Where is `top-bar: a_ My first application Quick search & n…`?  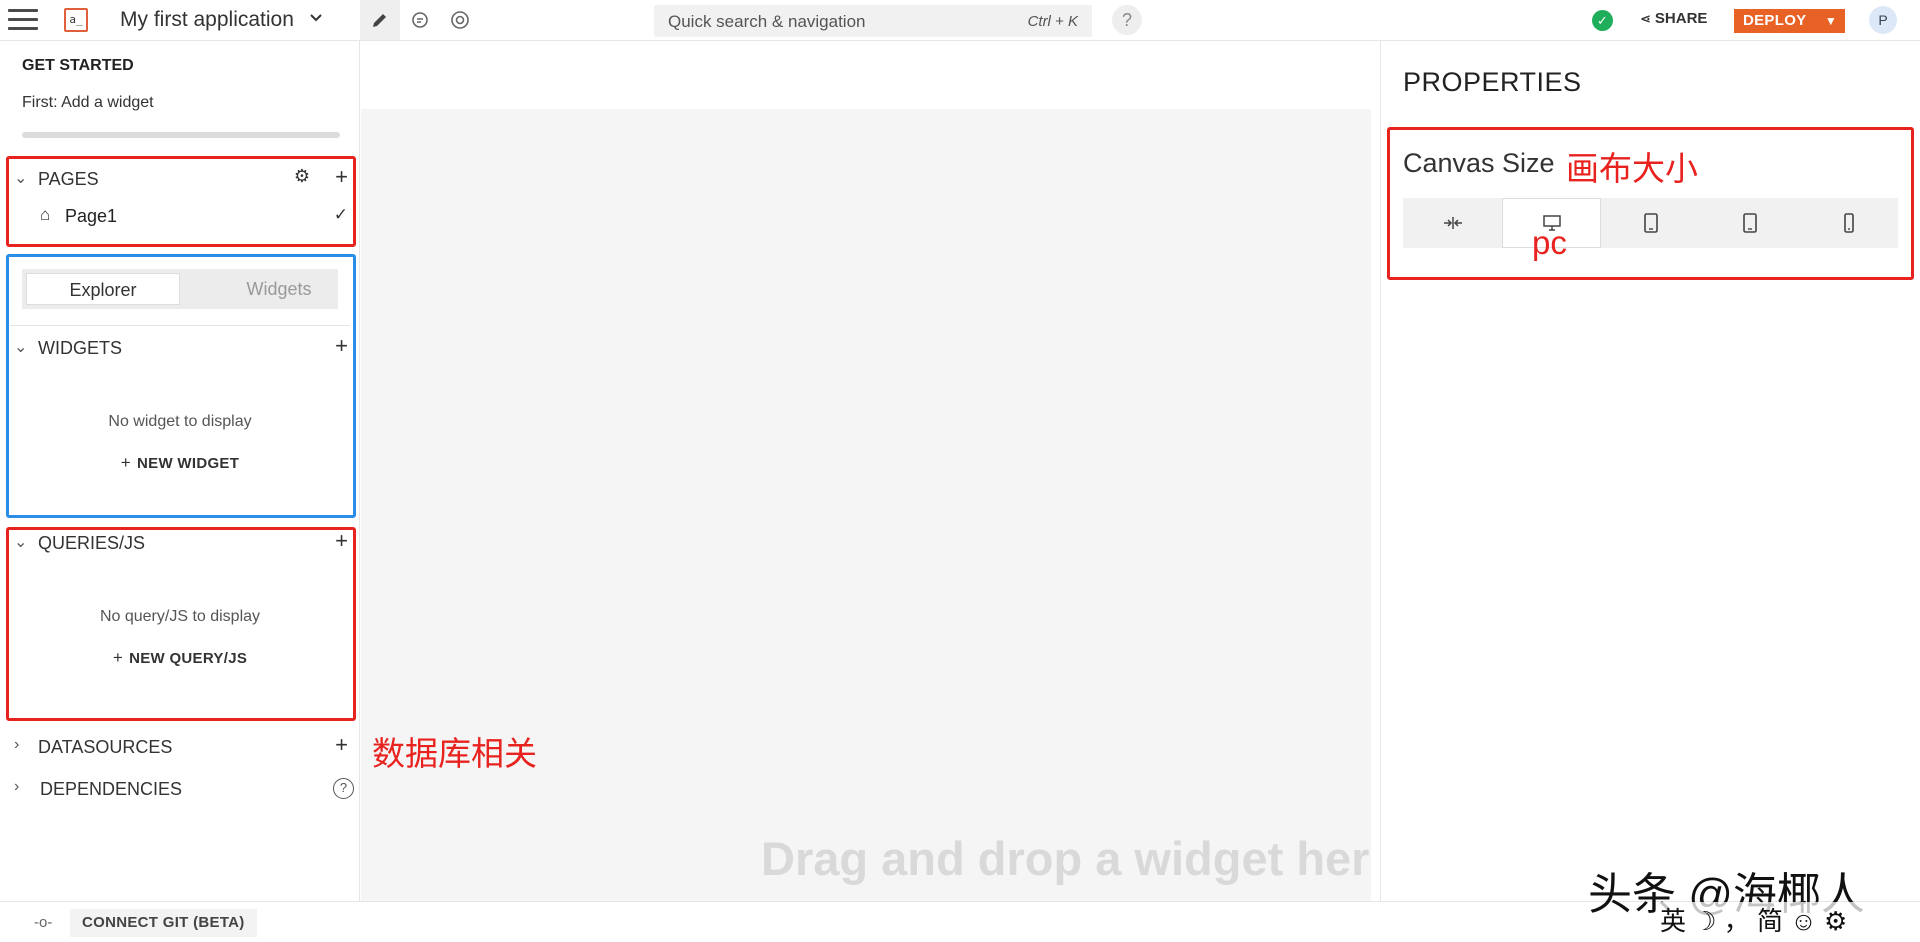
top-bar: a_ My first application Quick search & n… is located at coordinates (960, 20).